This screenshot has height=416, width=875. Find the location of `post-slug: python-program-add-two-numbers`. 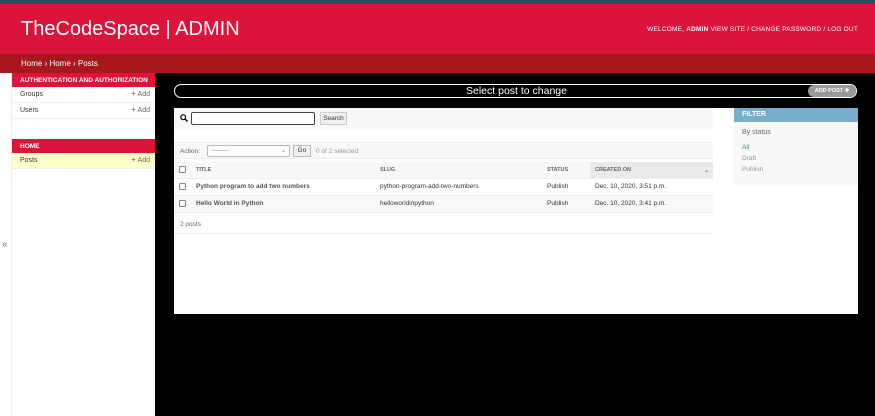

post-slug: python-program-add-two-numbers is located at coordinates (458, 187).